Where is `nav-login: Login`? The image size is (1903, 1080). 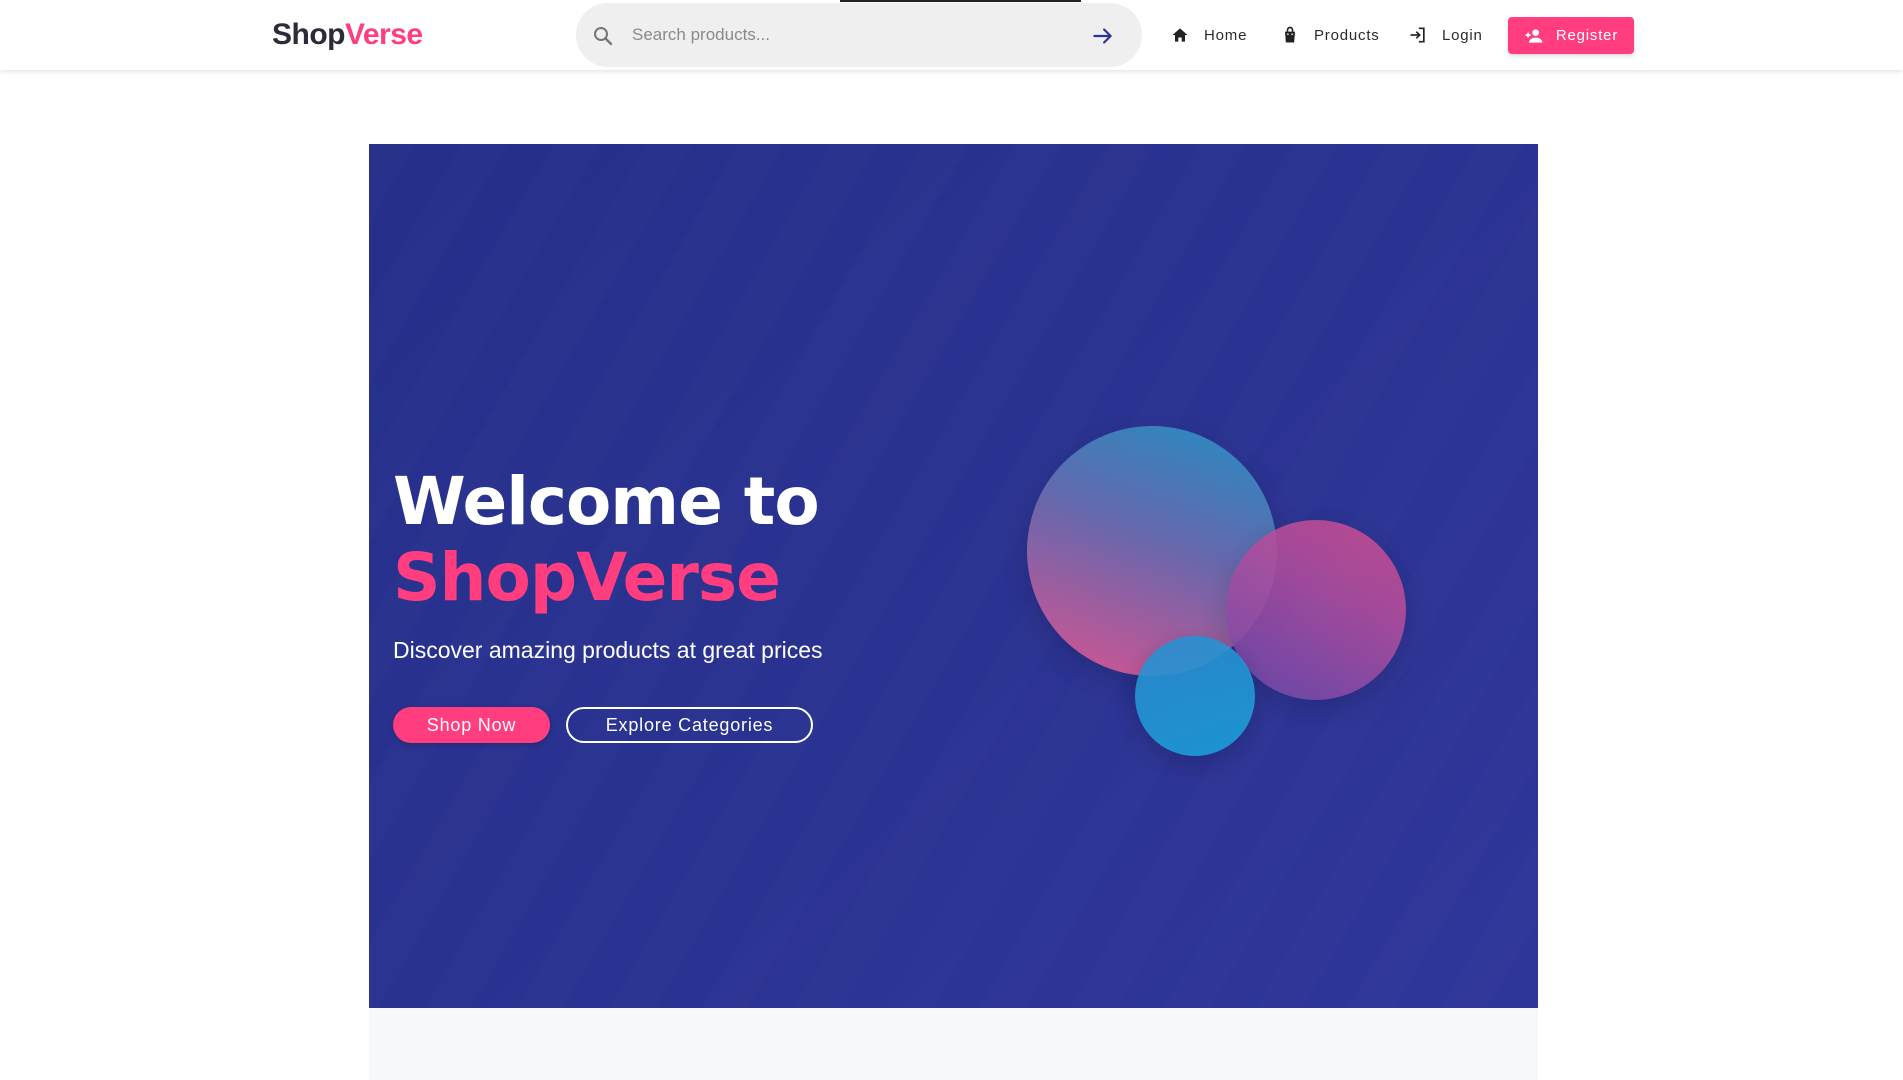
nav-login: Login is located at coordinates (1445, 35).